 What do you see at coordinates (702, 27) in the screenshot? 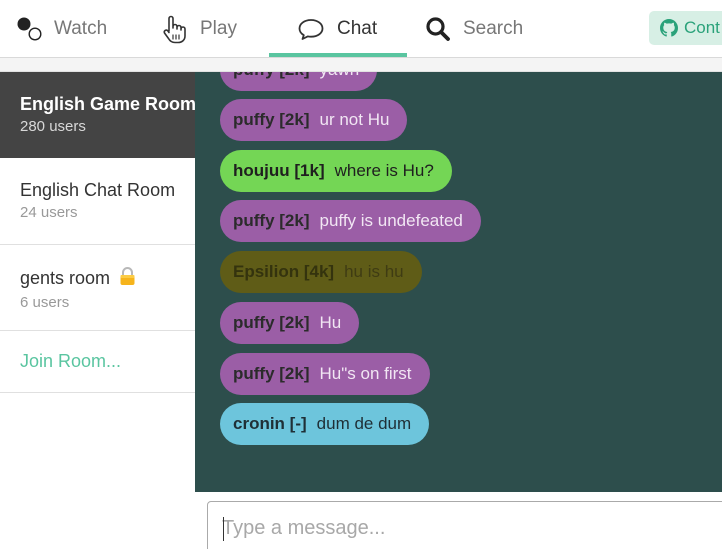
I see `contribute-label: Cont` at bounding box center [702, 27].